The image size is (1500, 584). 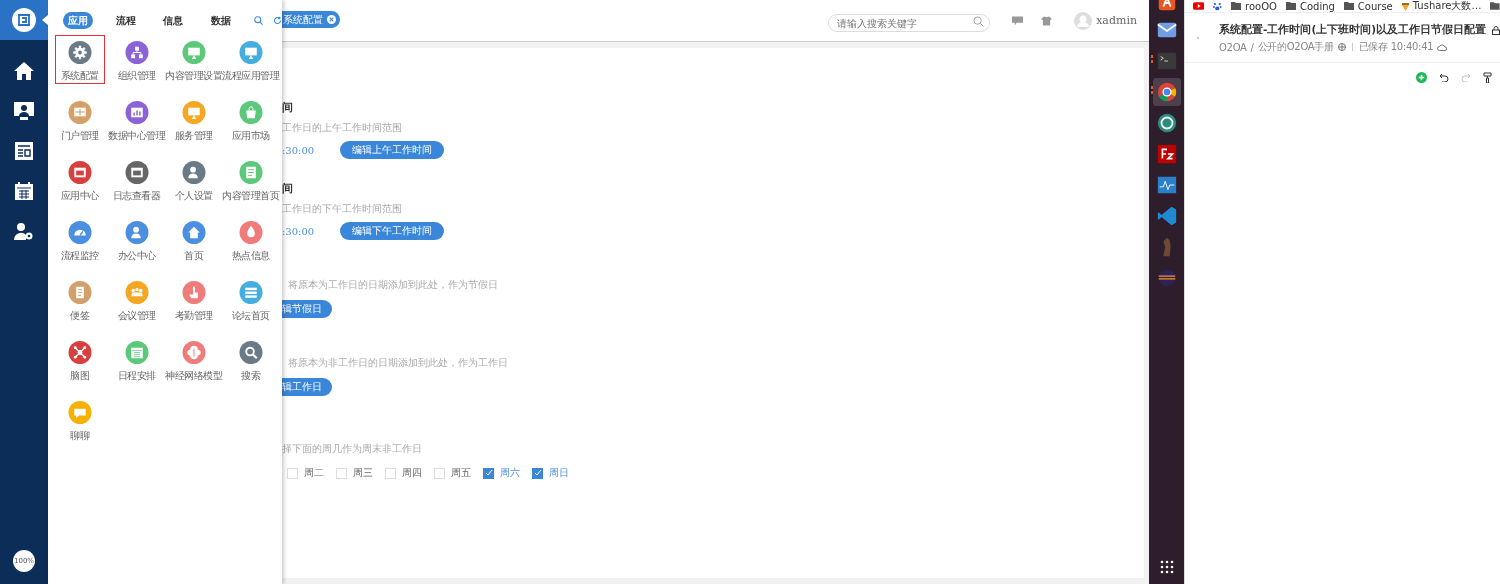 I want to click on app-tile: 数据中心管理, so click(x=136, y=119).